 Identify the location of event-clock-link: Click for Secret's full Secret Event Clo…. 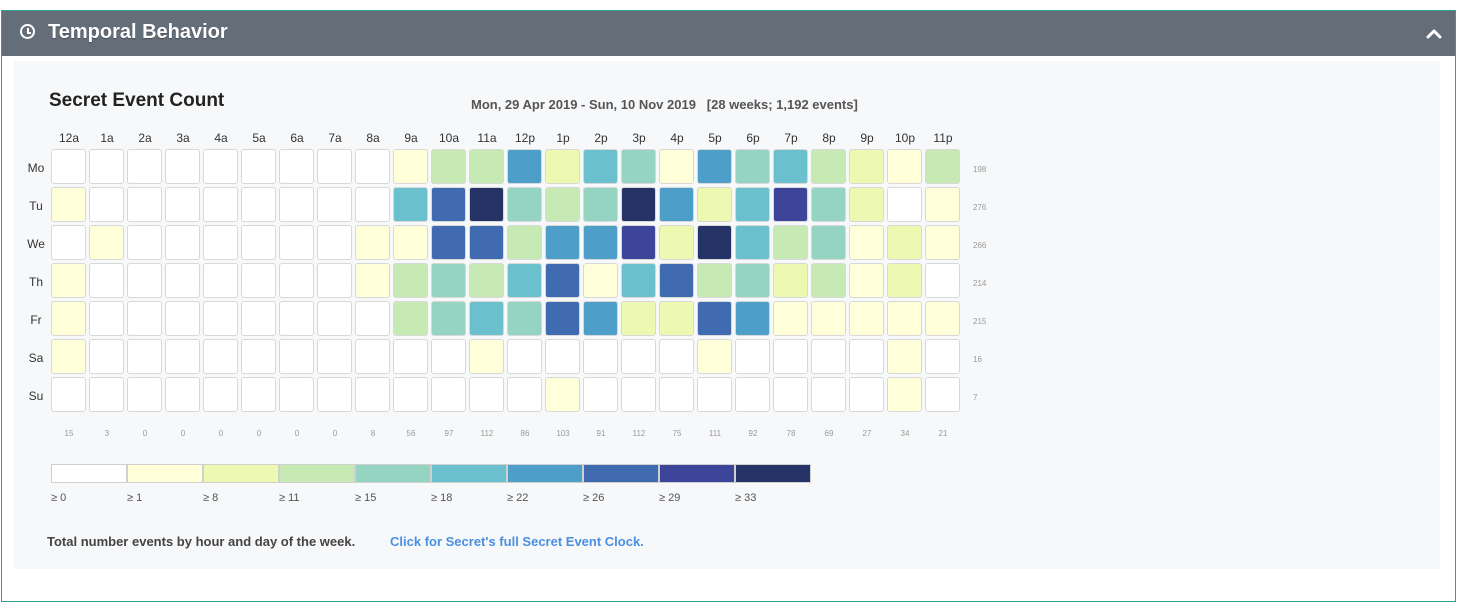
(517, 541).